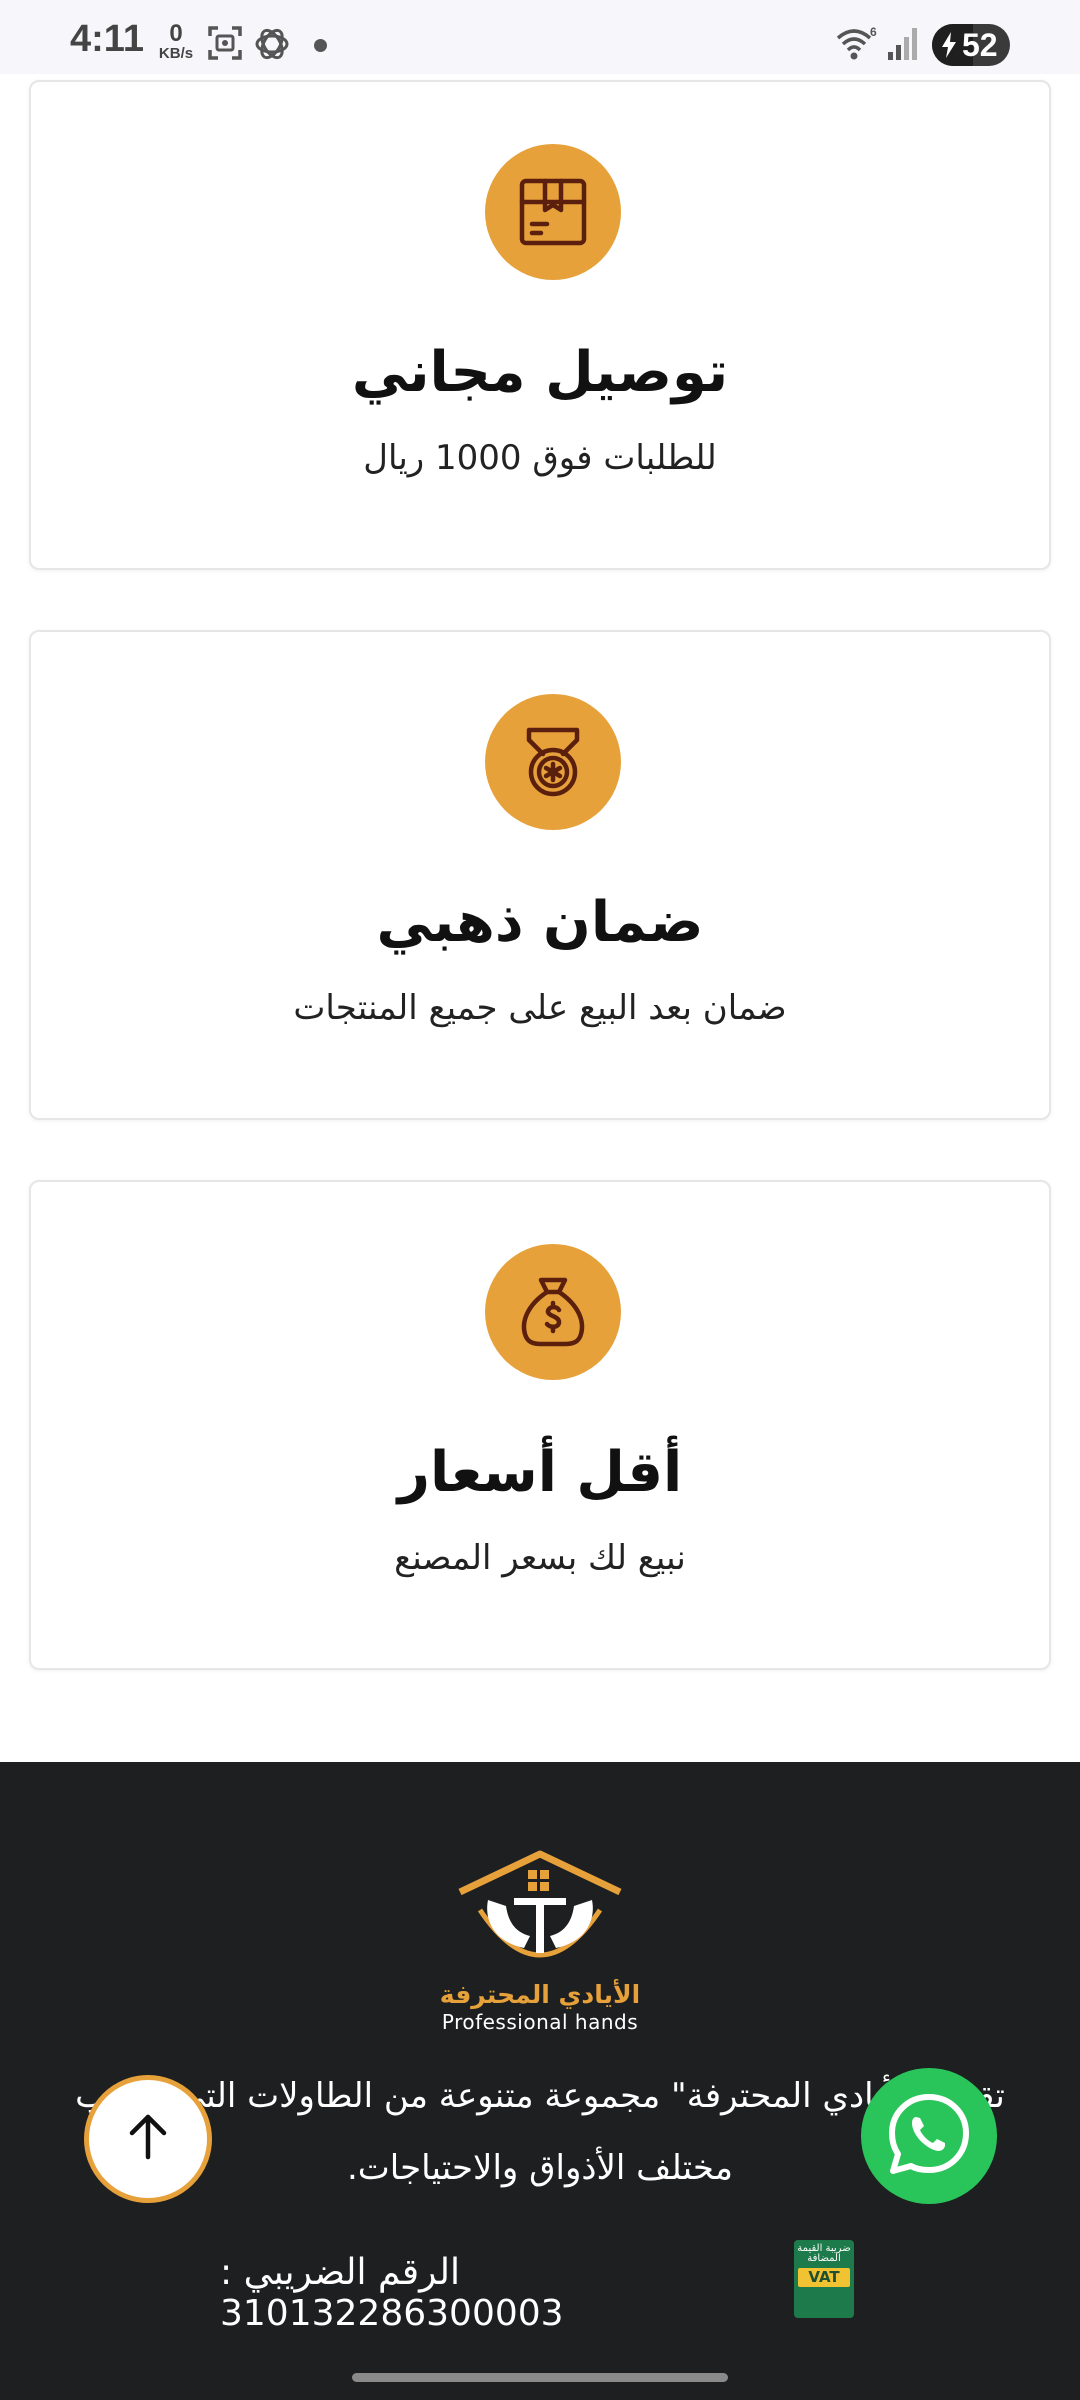  What do you see at coordinates (540, 2022) in the screenshot?
I see `brand-name-english: Professional hands` at bounding box center [540, 2022].